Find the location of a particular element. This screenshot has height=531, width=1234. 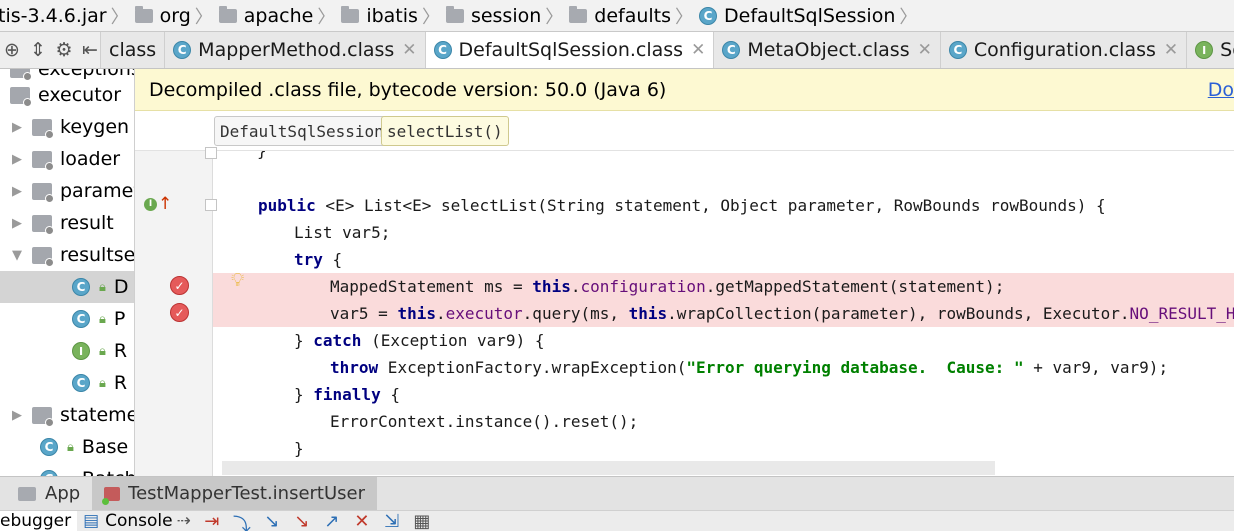

step-into-icon: ↘ is located at coordinates (272, 521).